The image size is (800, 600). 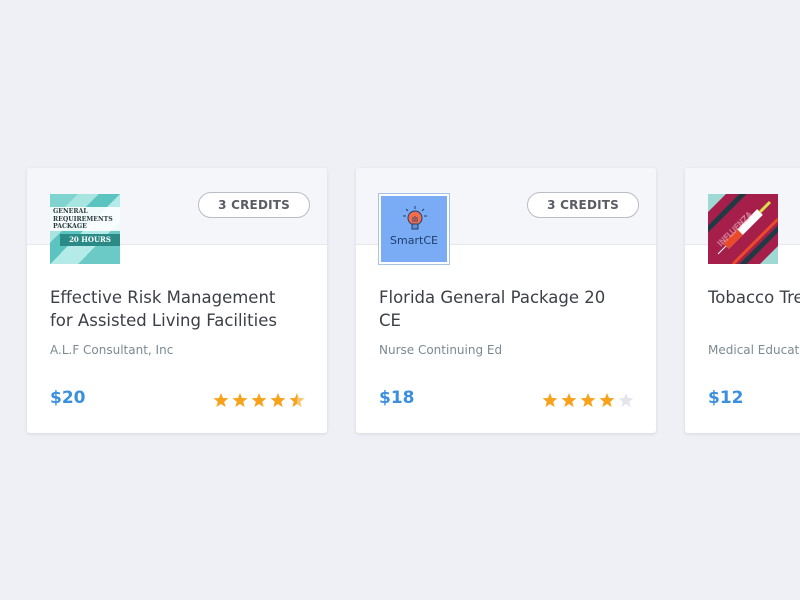 I want to click on smartce-lightbulb-thumbnail: SmartCE, so click(x=414, y=229).